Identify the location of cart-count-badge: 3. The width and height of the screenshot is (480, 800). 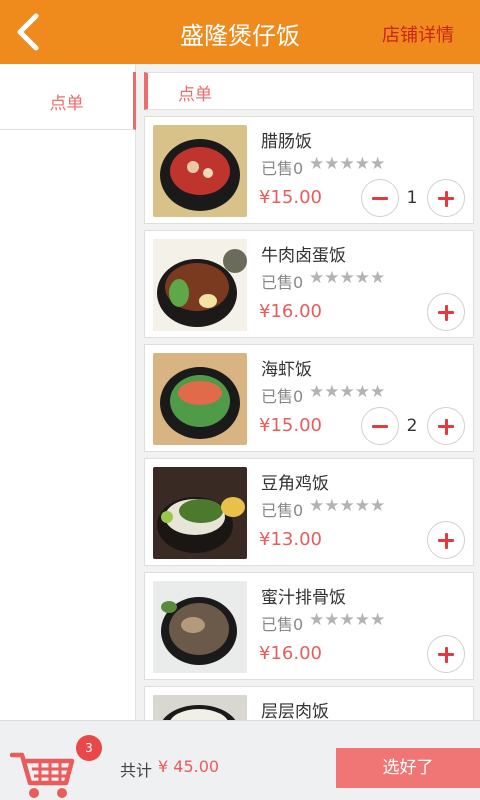
(89, 748).